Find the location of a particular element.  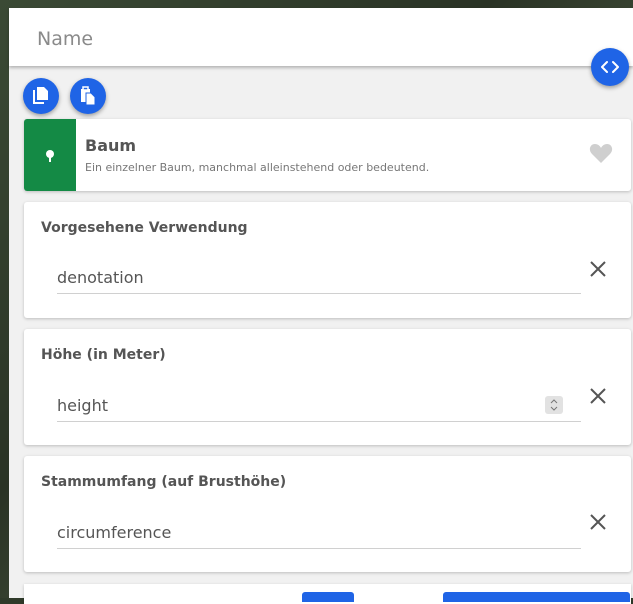

tree-icon is located at coordinates (50, 155).